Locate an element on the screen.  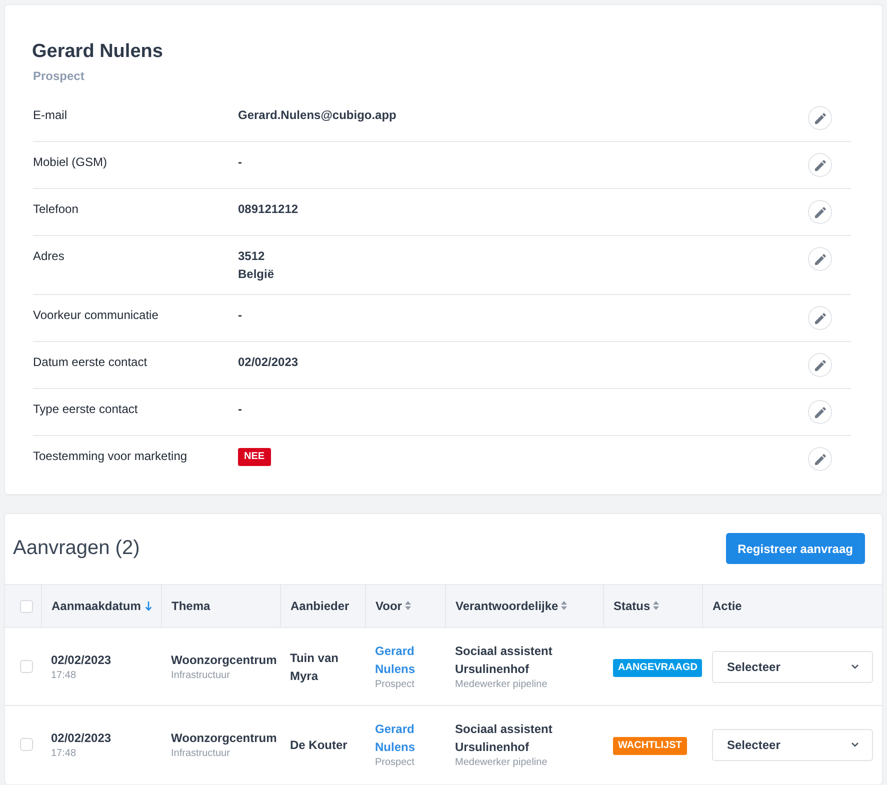
field-label: Datum eerste contact is located at coordinates (90, 362).